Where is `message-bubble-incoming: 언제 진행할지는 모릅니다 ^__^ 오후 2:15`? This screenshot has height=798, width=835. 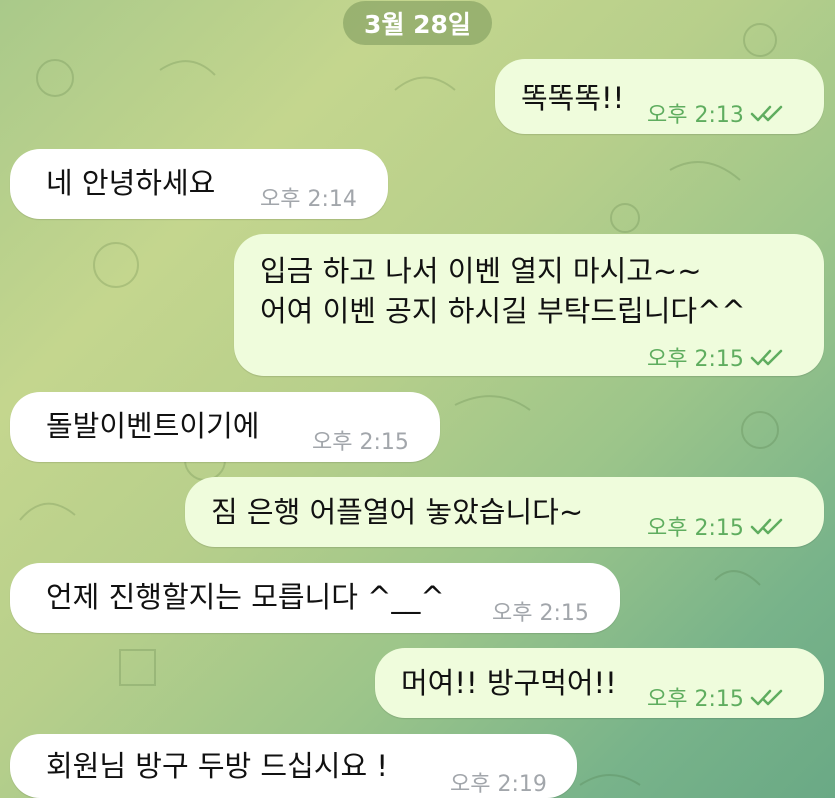 message-bubble-incoming: 언제 진행할지는 모릅니다 ^__^ 오후 2:15 is located at coordinates (315, 598).